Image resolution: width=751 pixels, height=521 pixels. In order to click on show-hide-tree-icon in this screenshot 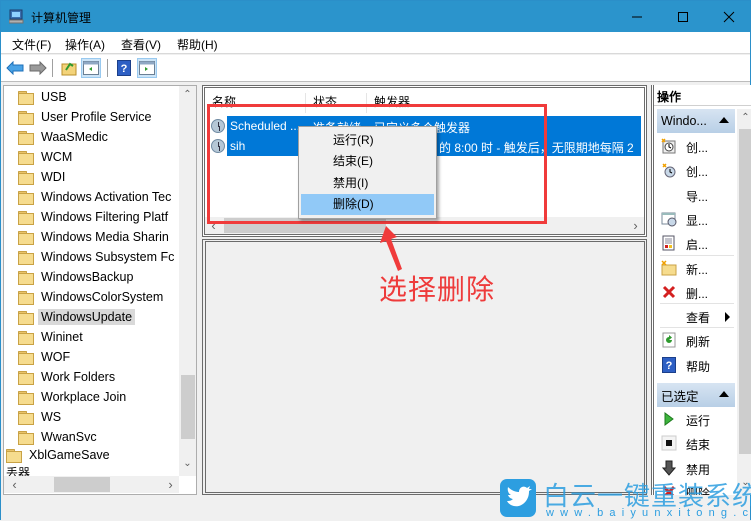, I will do `click(91, 68)`.